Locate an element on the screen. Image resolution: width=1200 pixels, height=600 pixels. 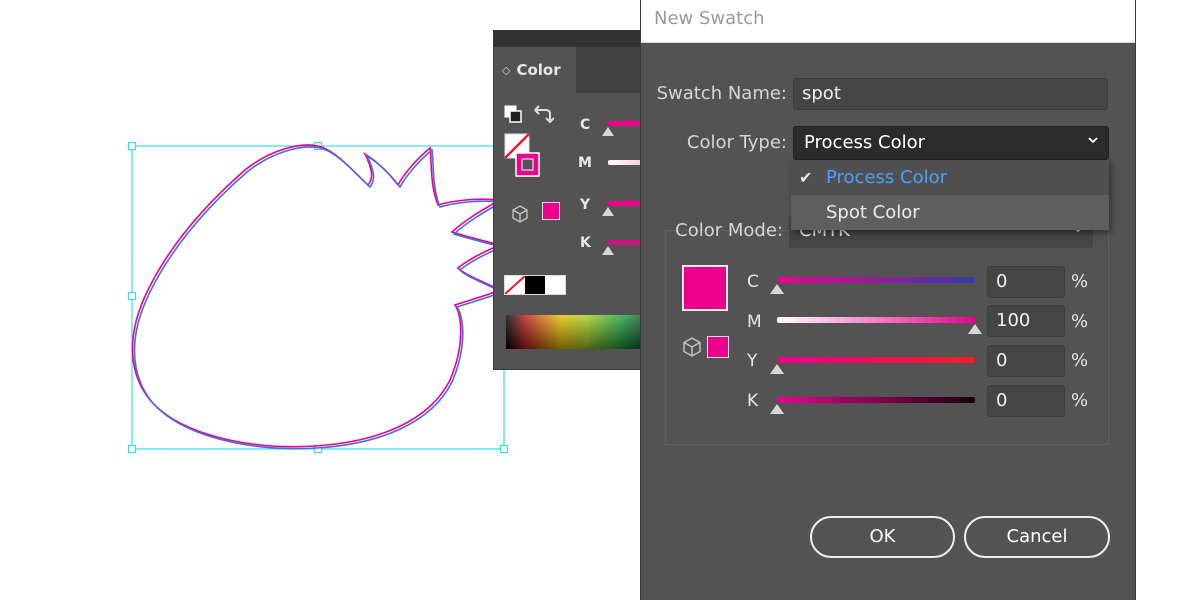
color-type-select: Process Color is located at coordinates (951, 143).